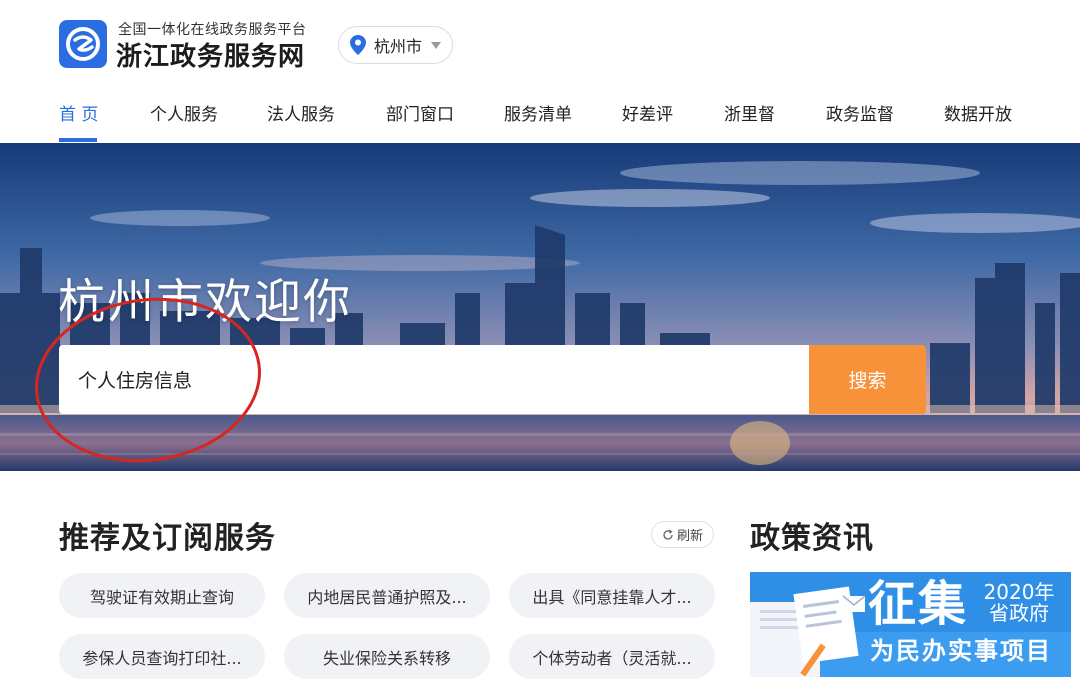 The image size is (1080, 692). I want to click on logo-icon, so click(83, 44).